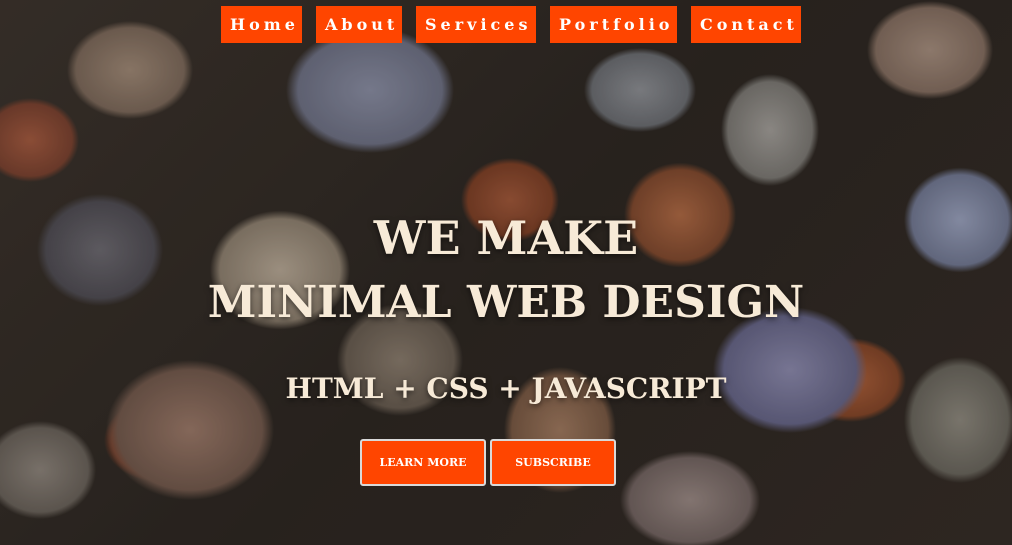 Image resolution: width=1012 pixels, height=545 pixels. I want to click on main-navigation: Home About Services Portfolio Contact, so click(511, 24).